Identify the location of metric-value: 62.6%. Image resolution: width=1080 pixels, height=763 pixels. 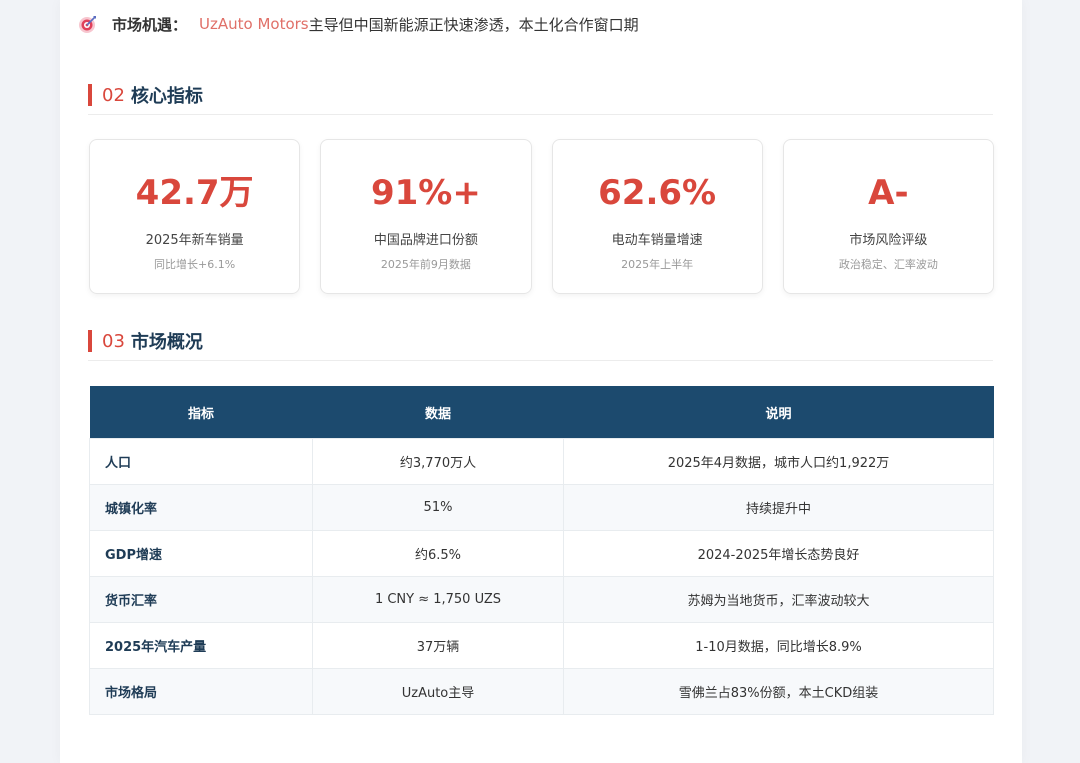
(657, 193).